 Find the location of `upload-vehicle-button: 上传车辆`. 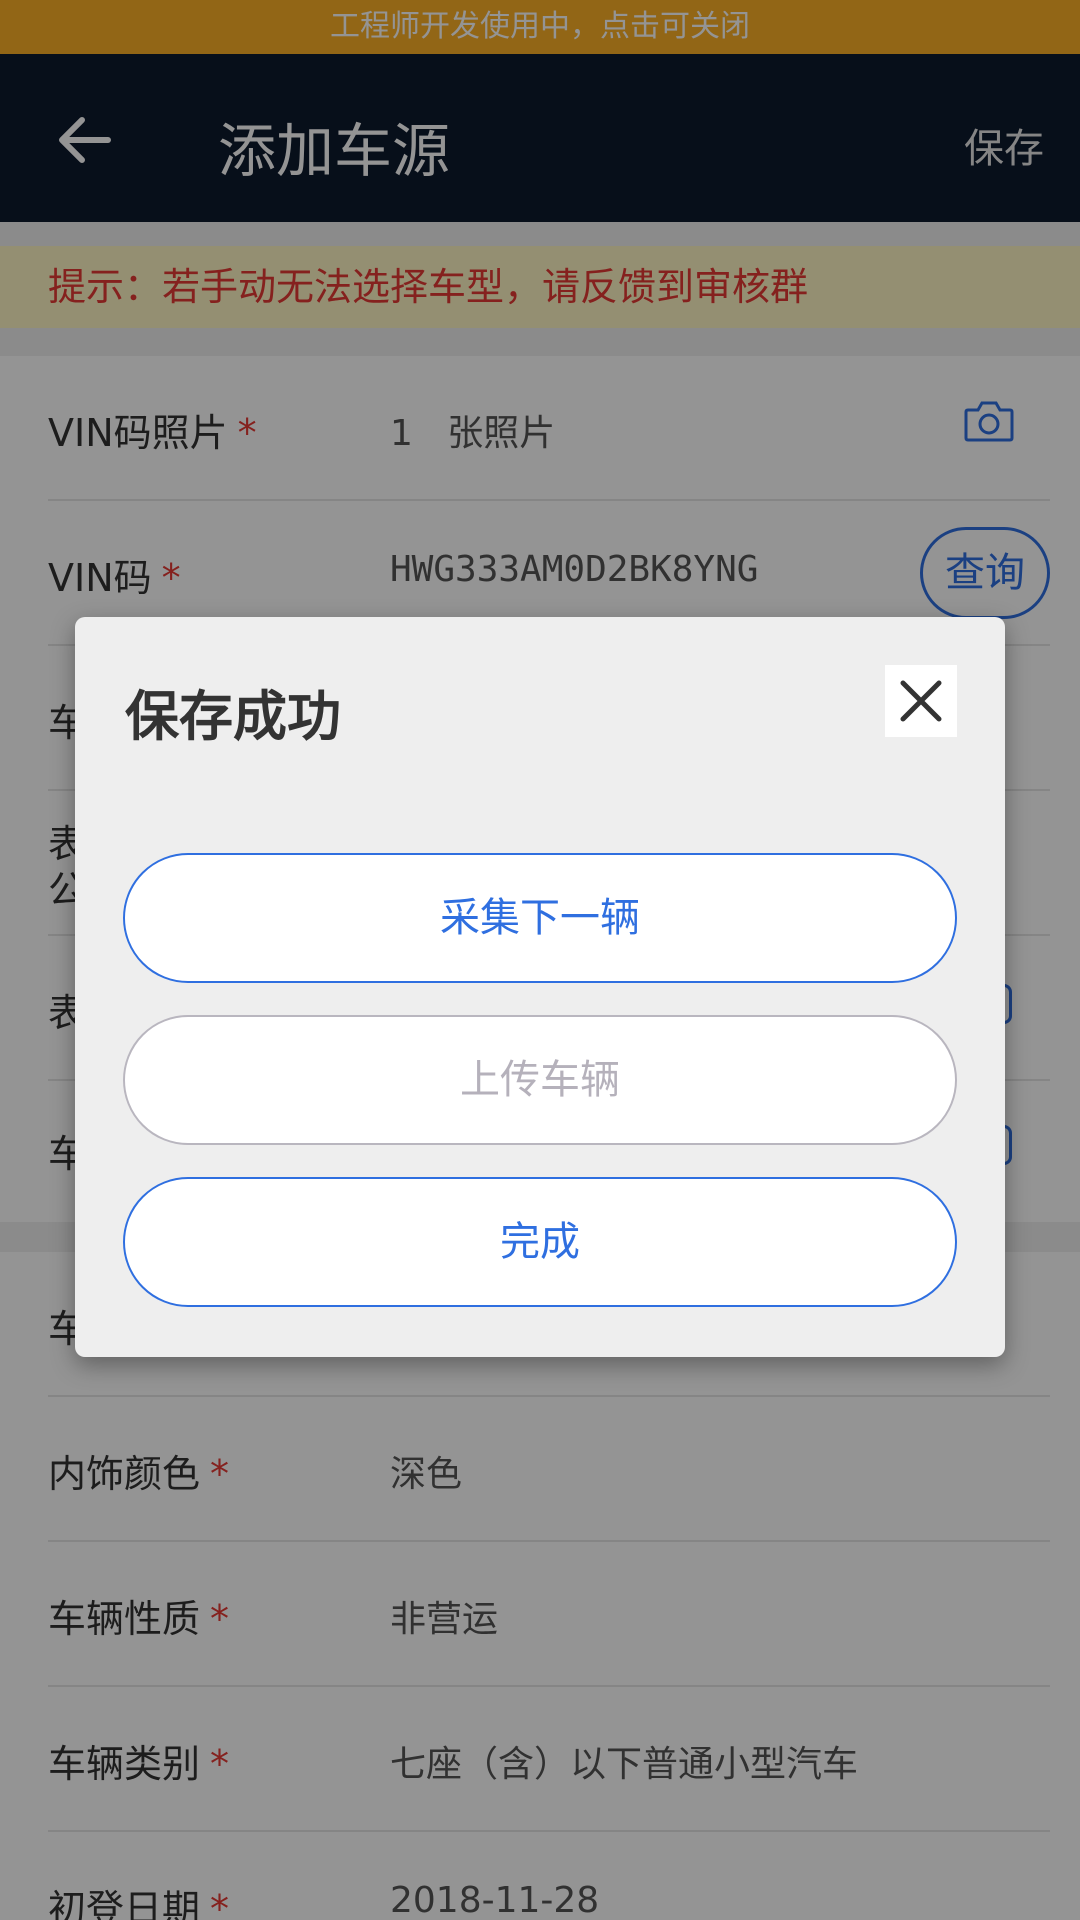

upload-vehicle-button: 上传车辆 is located at coordinates (540, 1080).